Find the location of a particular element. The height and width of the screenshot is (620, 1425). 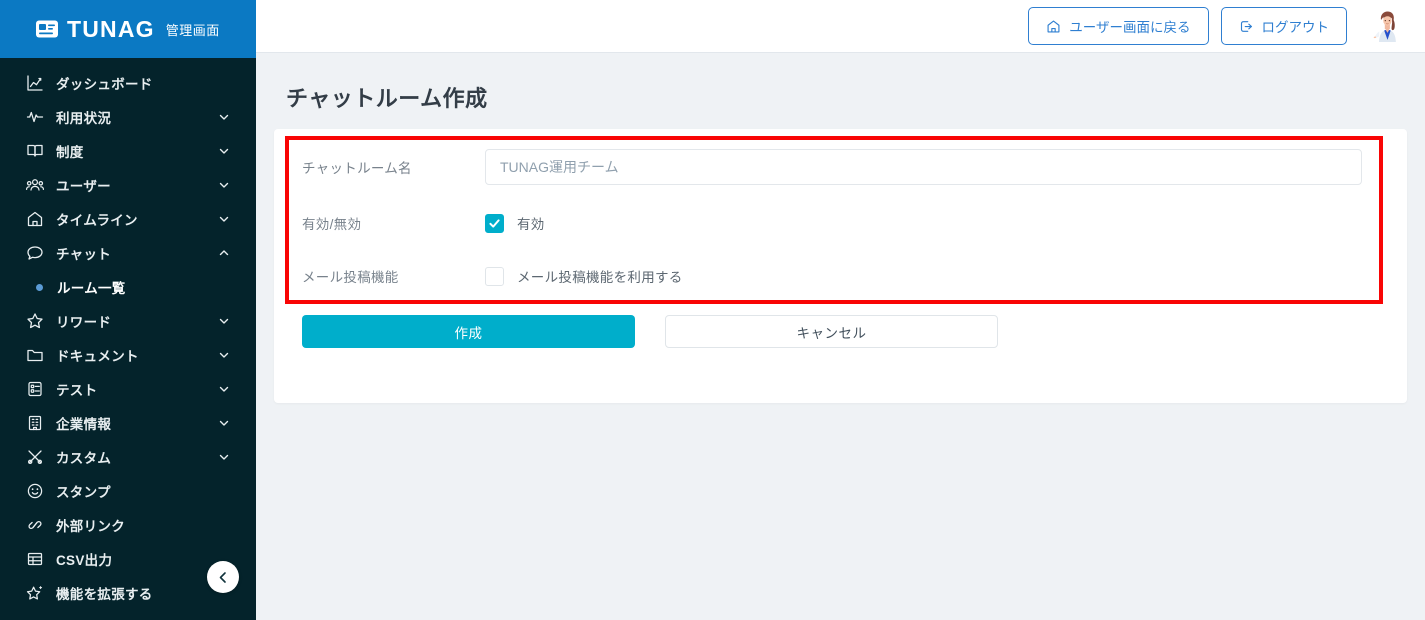

sidebar-item-document: ドキュメント is located at coordinates (128, 355).